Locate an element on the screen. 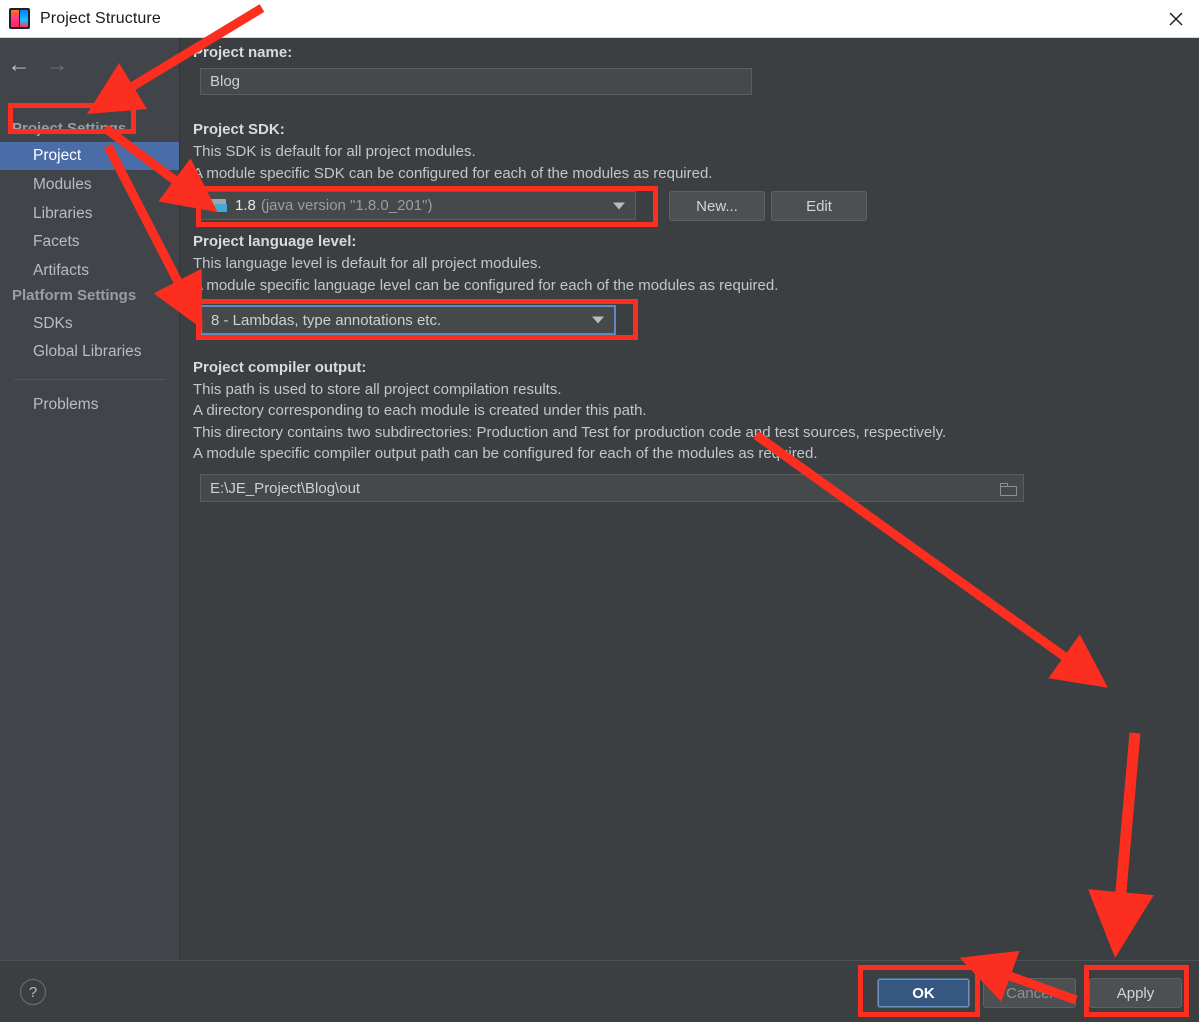  cancel-button-label: Cancel is located at coordinates (1029, 993).